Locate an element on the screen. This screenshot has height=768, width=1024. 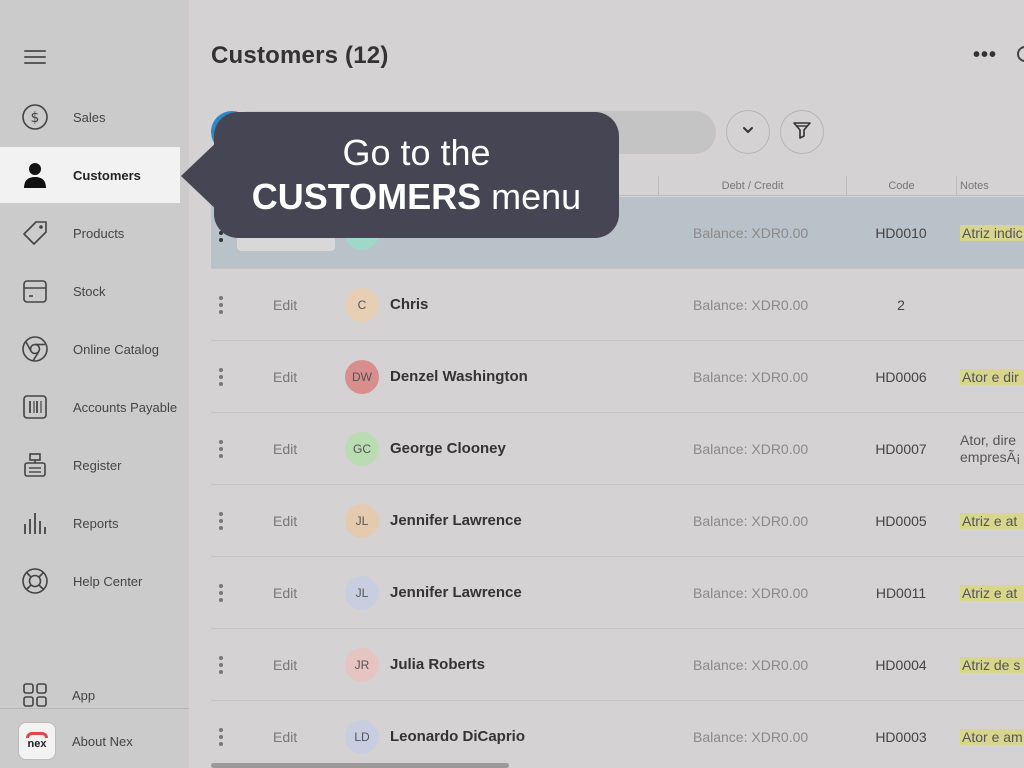
sidebar-item-label: Customers is located at coordinates (107, 175).